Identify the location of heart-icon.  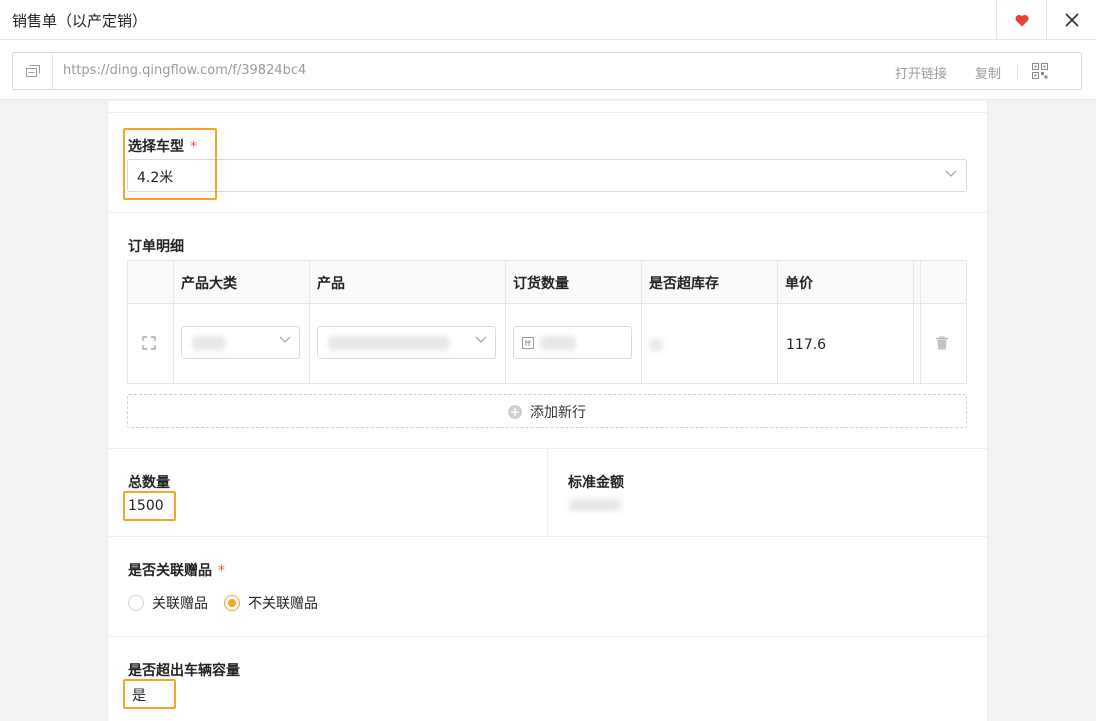
(1021, 20).